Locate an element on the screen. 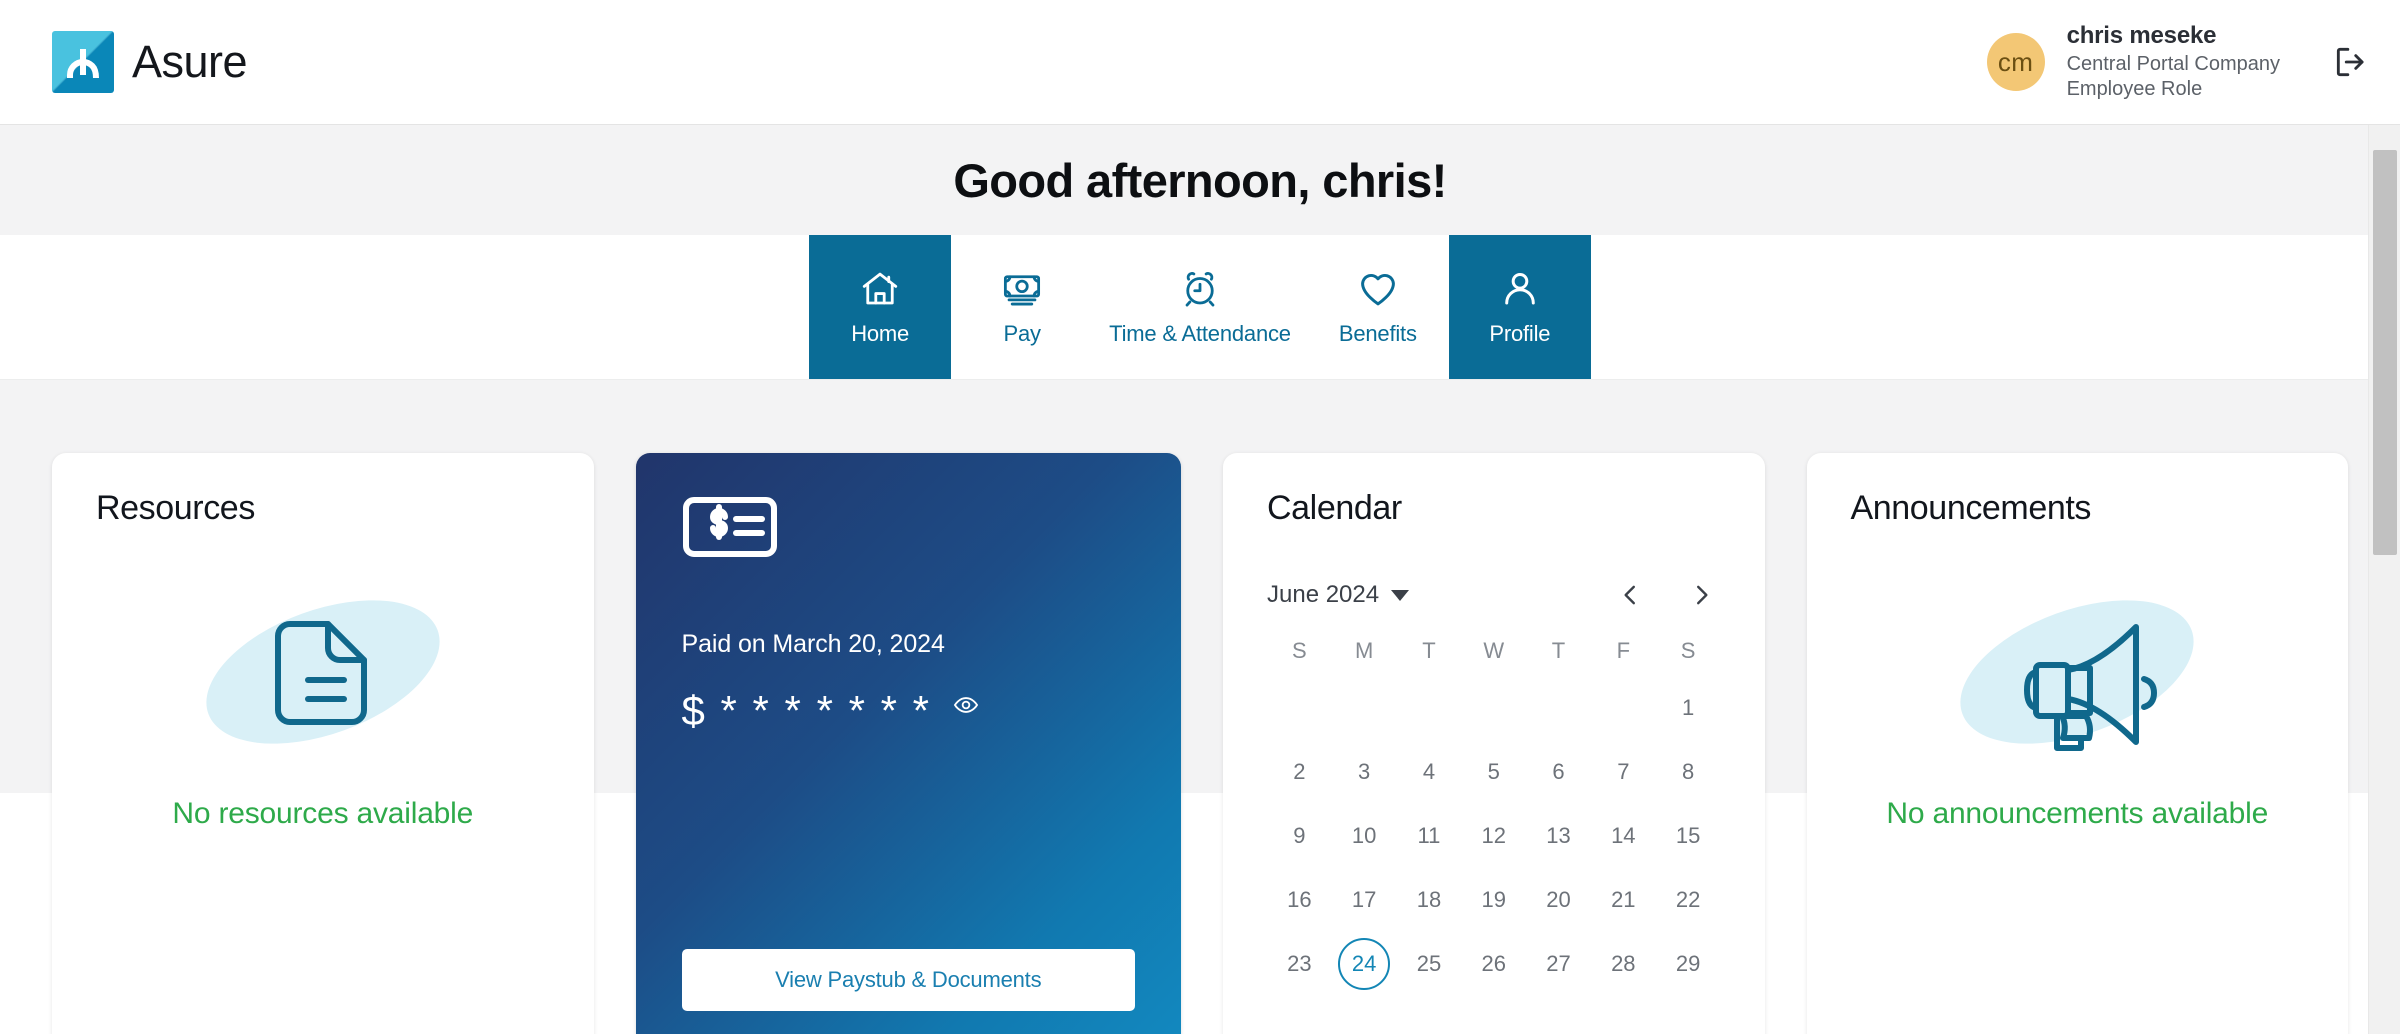 The height and width of the screenshot is (1034, 2400). avatar: cm is located at coordinates (2015, 62).